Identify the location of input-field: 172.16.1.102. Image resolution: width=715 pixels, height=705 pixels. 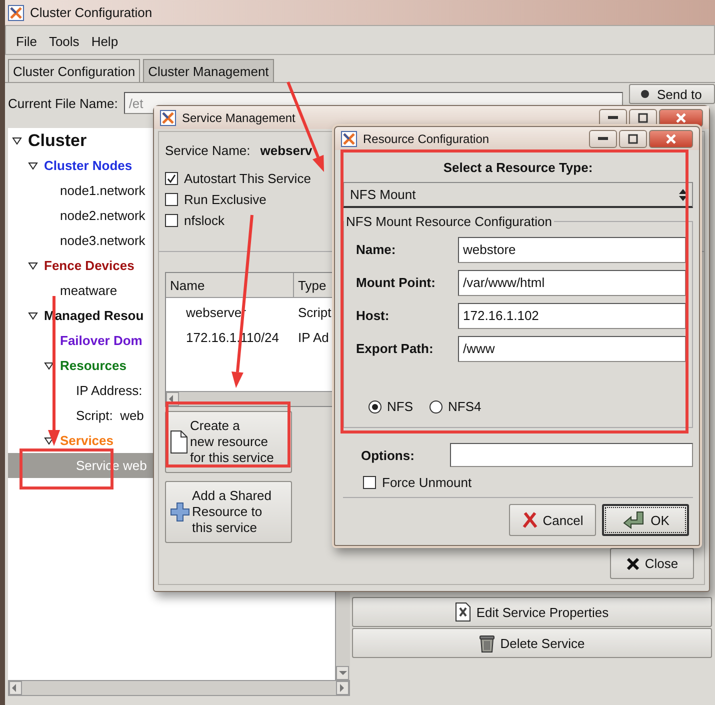
(572, 315).